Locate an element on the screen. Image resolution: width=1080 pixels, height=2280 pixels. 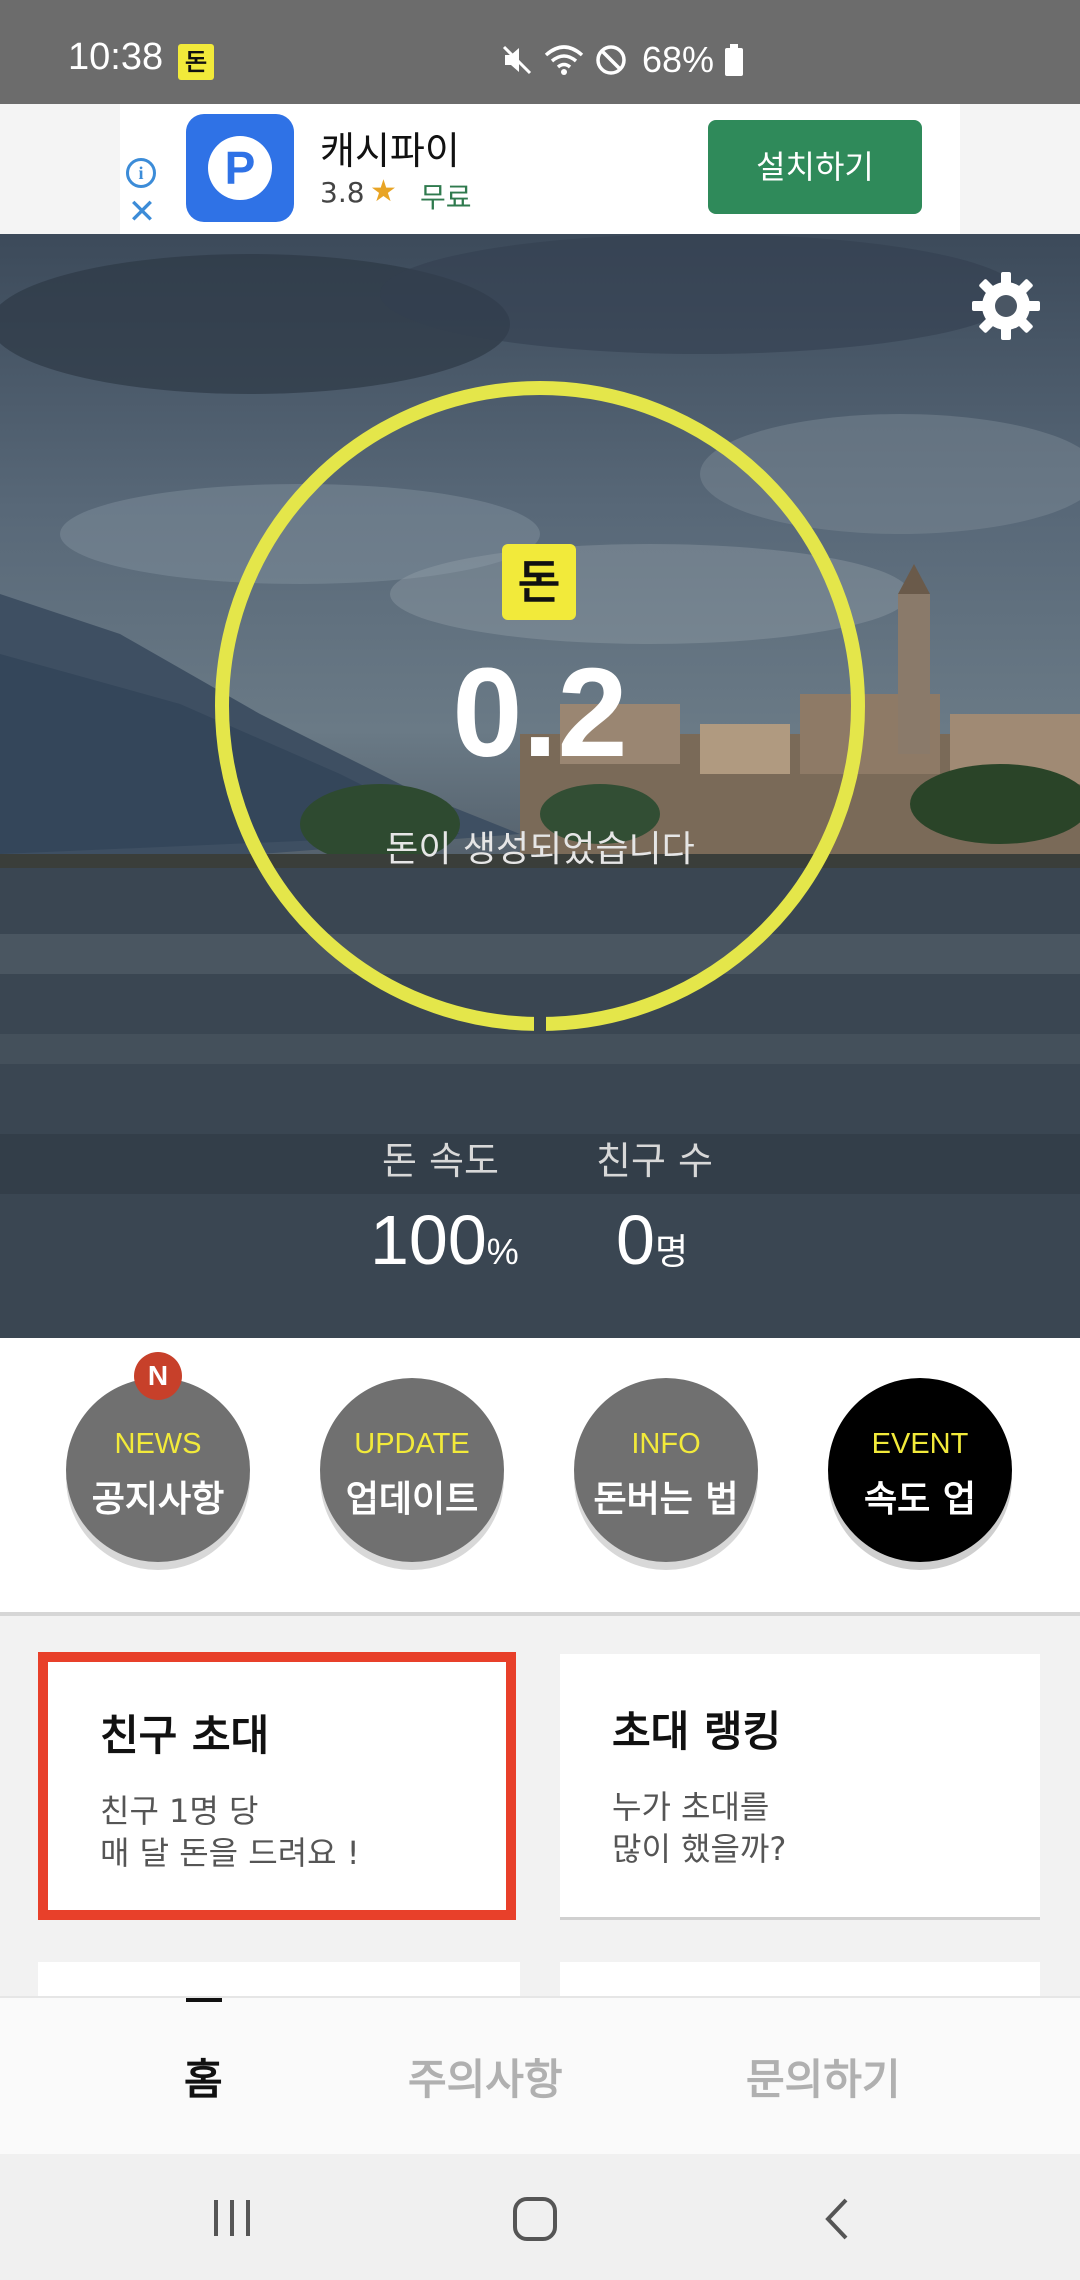
update-en-label: UPDATE is located at coordinates (412, 1444).